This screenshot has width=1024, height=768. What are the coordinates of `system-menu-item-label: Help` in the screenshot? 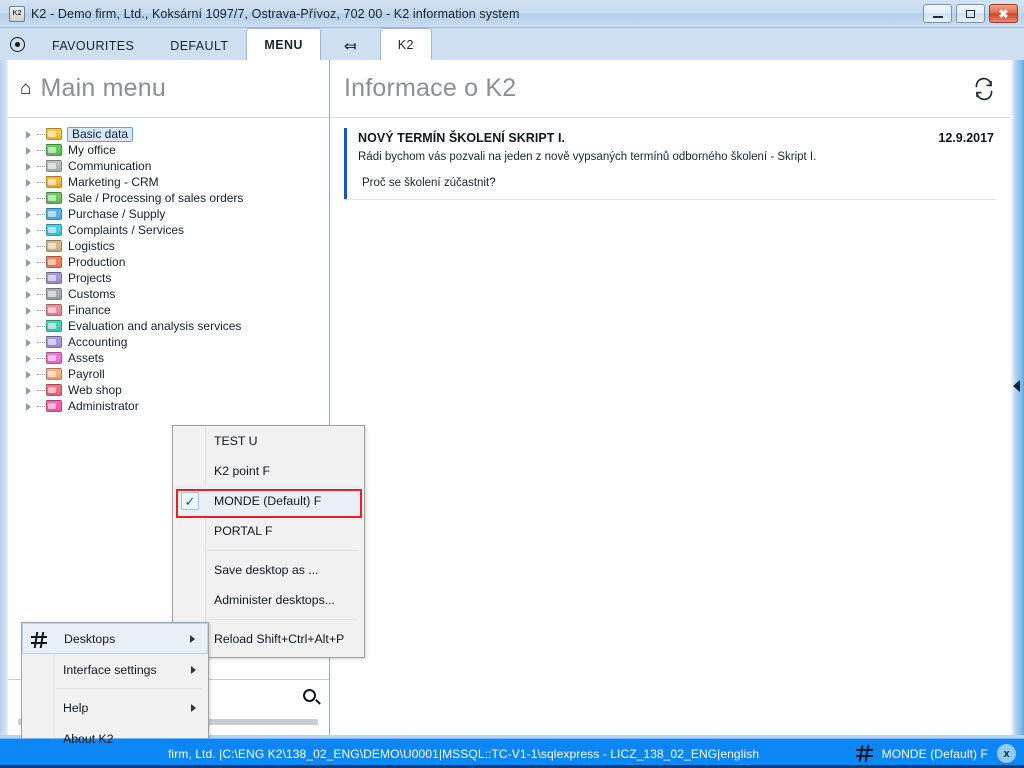 It's located at (76, 707).